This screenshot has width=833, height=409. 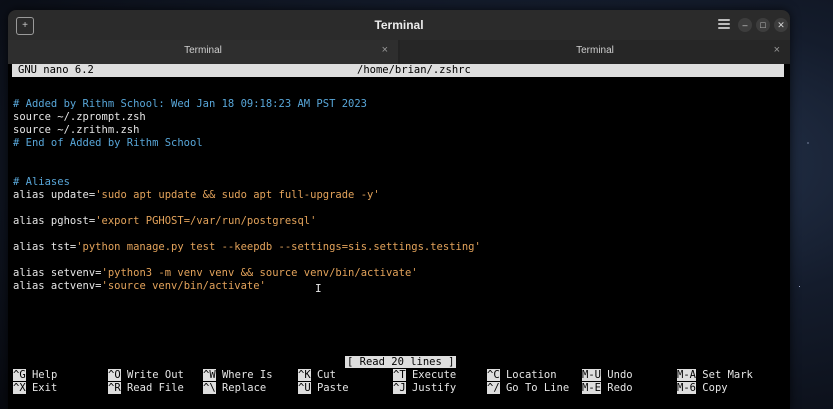 I want to click on text-cursor-icon: I, so click(x=318, y=288).